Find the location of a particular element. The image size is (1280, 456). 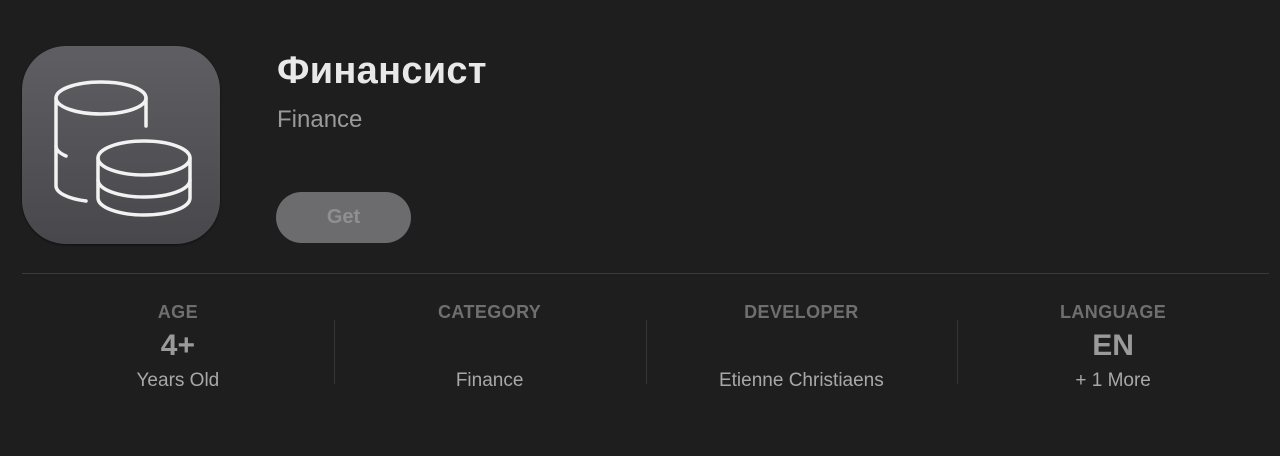

info-developer-value is located at coordinates (802, 346).